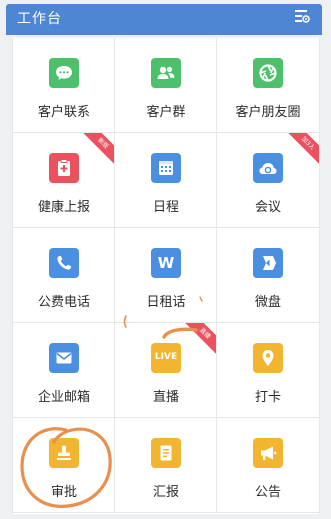  Describe the element at coordinates (166, 73) in the screenshot. I see `group-icon` at that location.